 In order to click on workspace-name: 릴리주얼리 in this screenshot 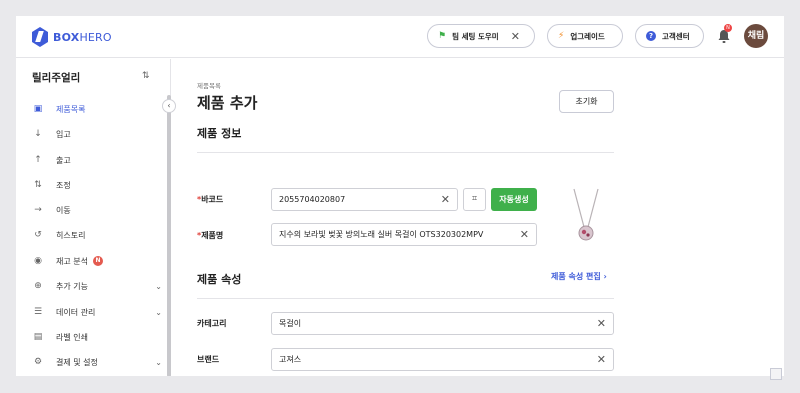, I will do `click(56, 77)`.